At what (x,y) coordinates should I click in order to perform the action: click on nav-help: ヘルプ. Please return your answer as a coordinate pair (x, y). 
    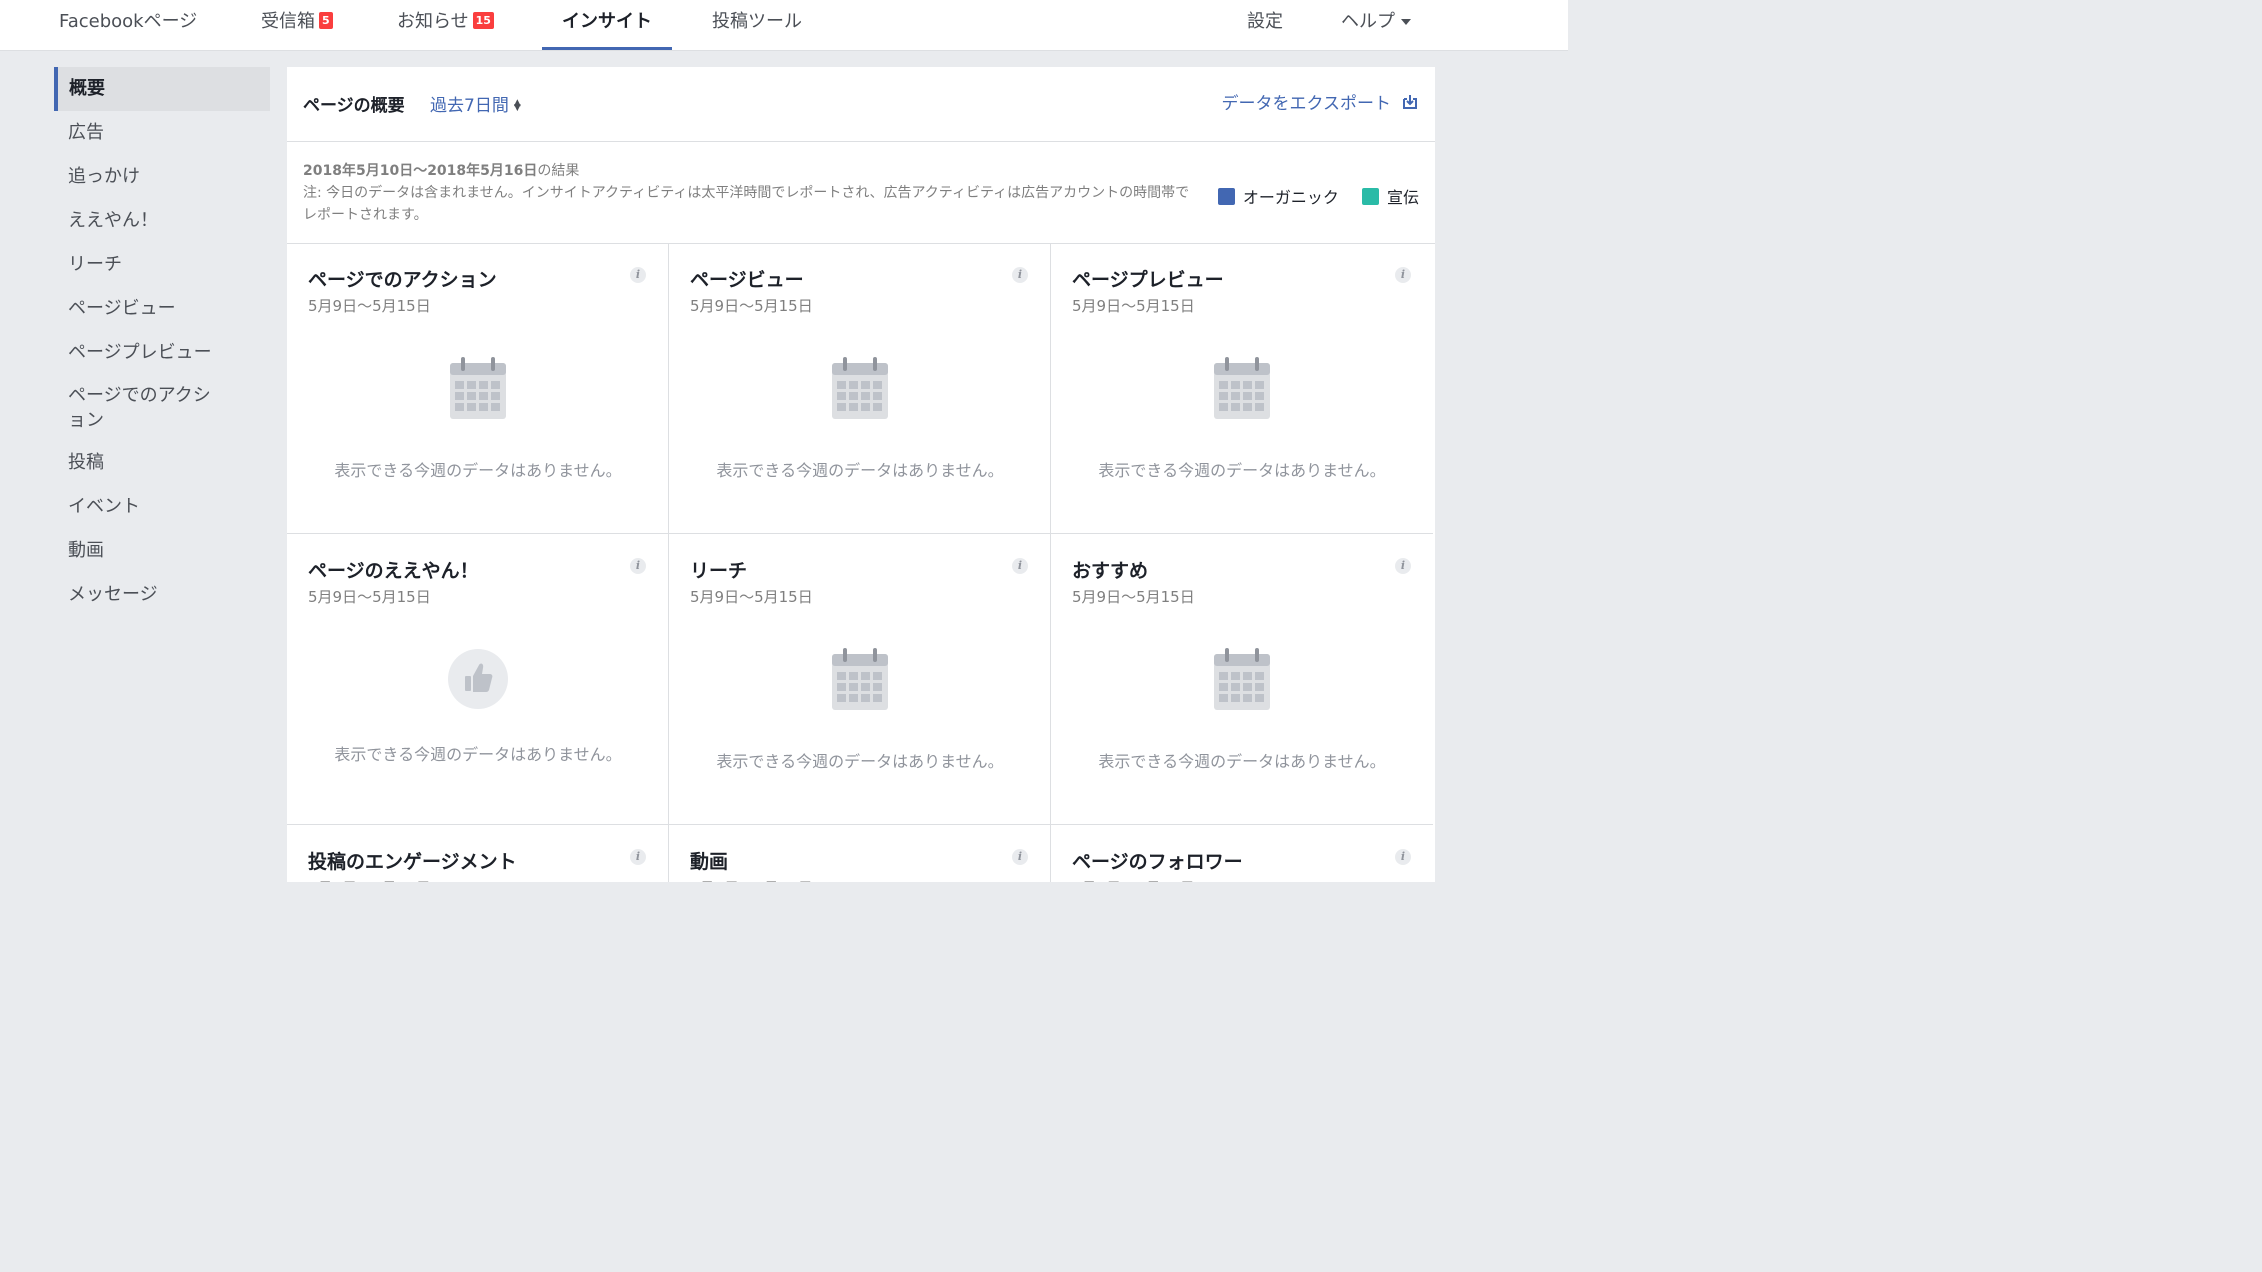
    Looking at the image, I should click on (1376, 25).